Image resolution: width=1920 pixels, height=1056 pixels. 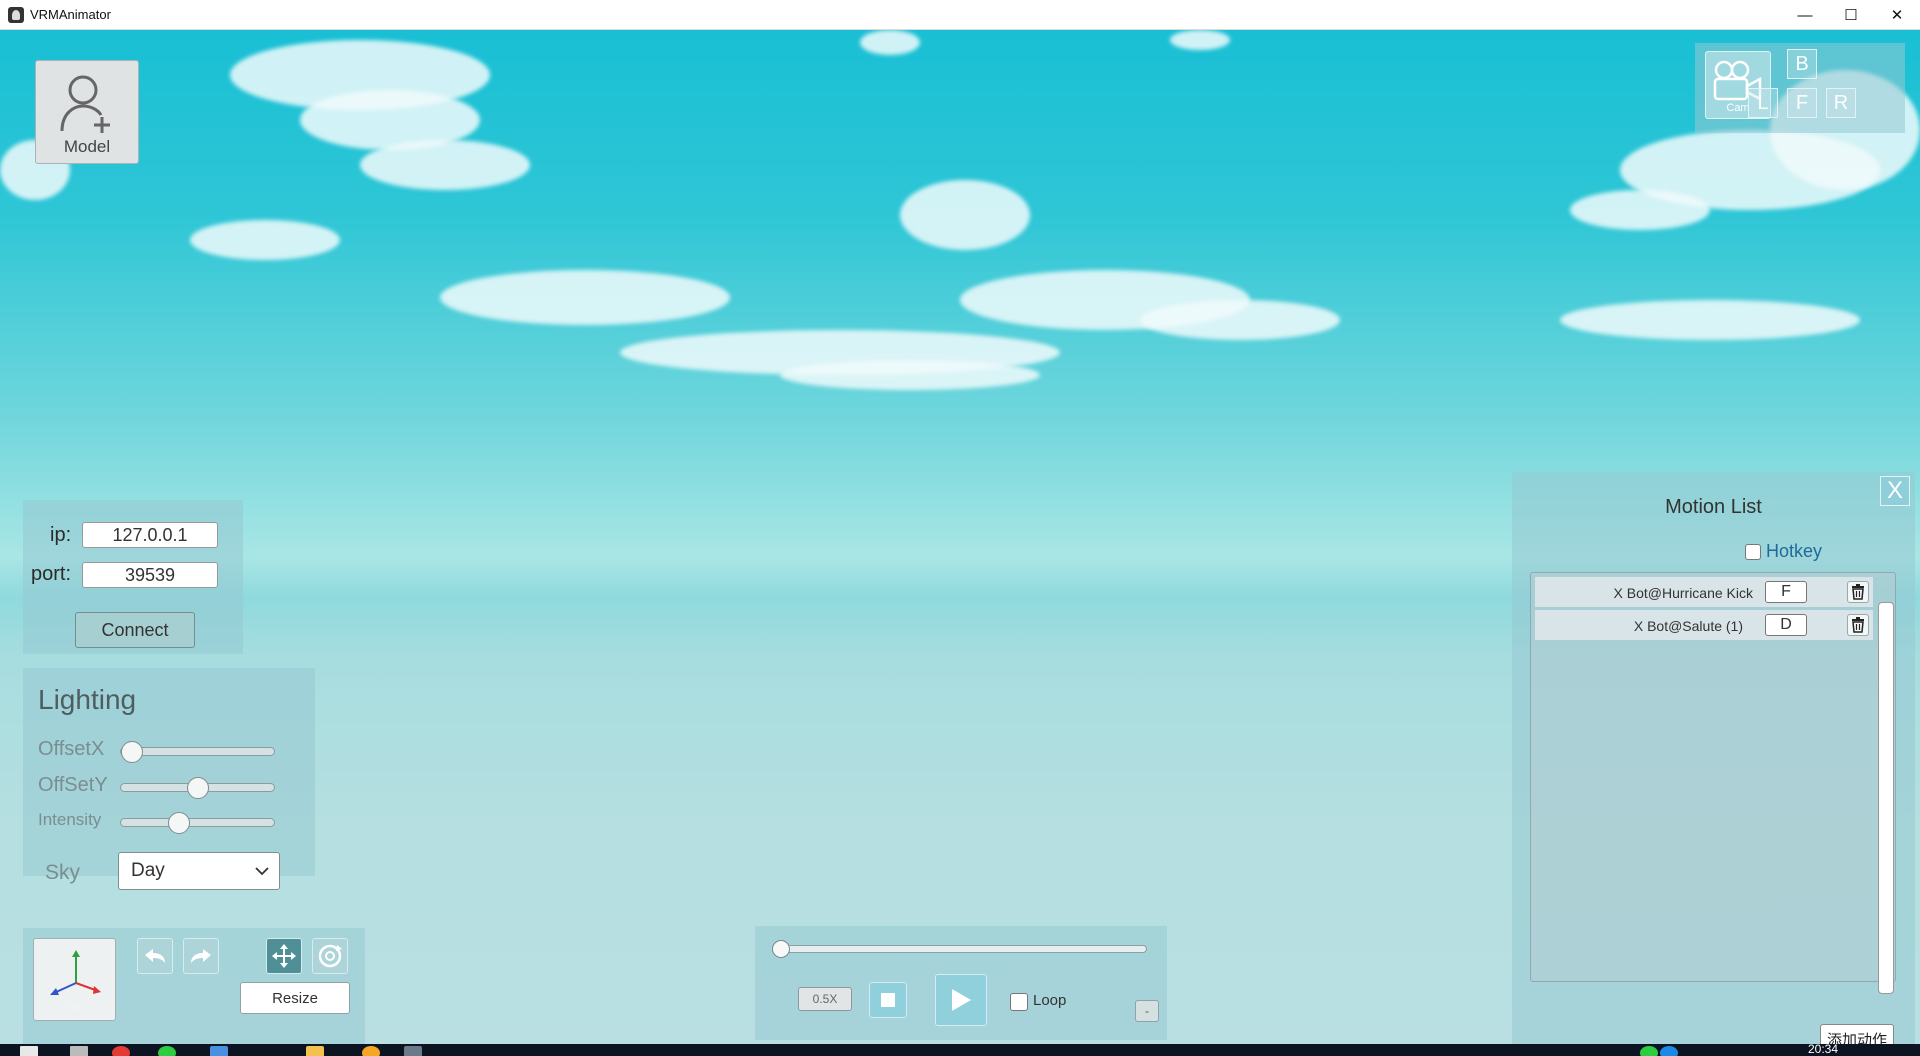 What do you see at coordinates (1738, 108) in the screenshot?
I see `camera-label: Cam` at bounding box center [1738, 108].